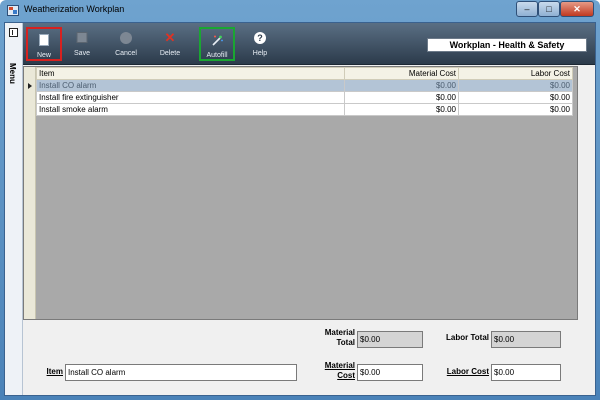 The width and height of the screenshot is (600, 400). I want to click on autofill-button: Autofill, so click(217, 44).